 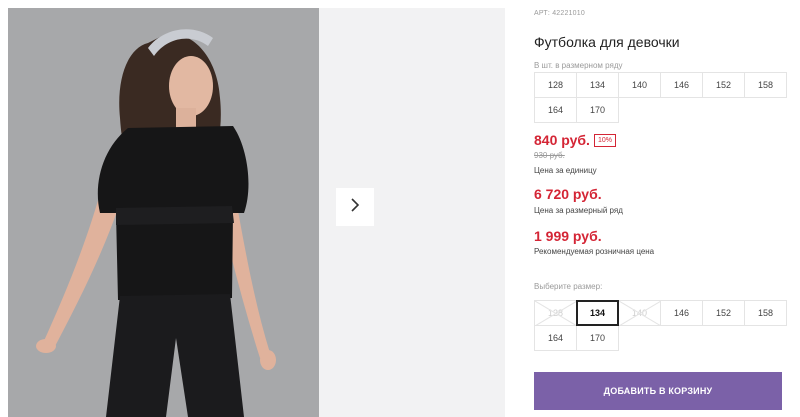 I want to click on size-row-item: 158, so click(x=765, y=85).